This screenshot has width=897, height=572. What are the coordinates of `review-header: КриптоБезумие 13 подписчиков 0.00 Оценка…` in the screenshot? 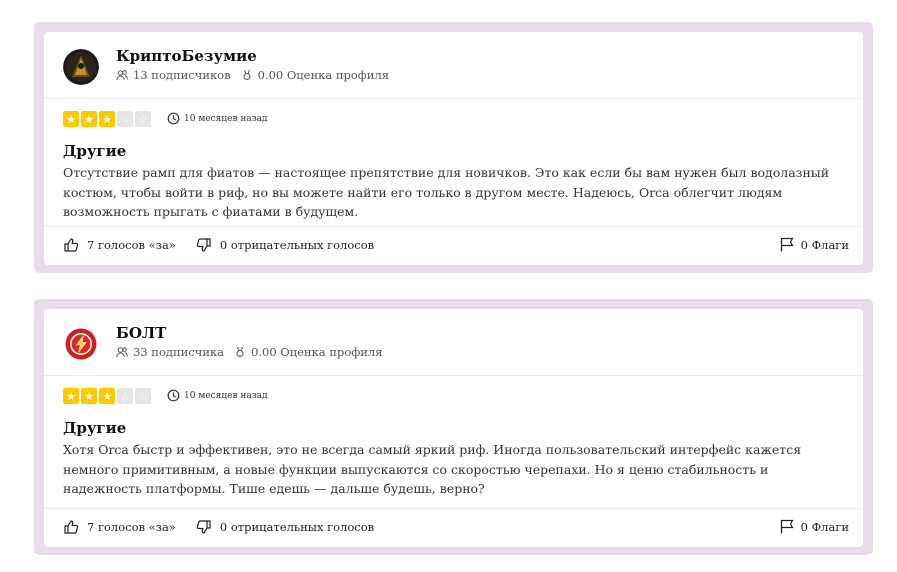 It's located at (453, 65).